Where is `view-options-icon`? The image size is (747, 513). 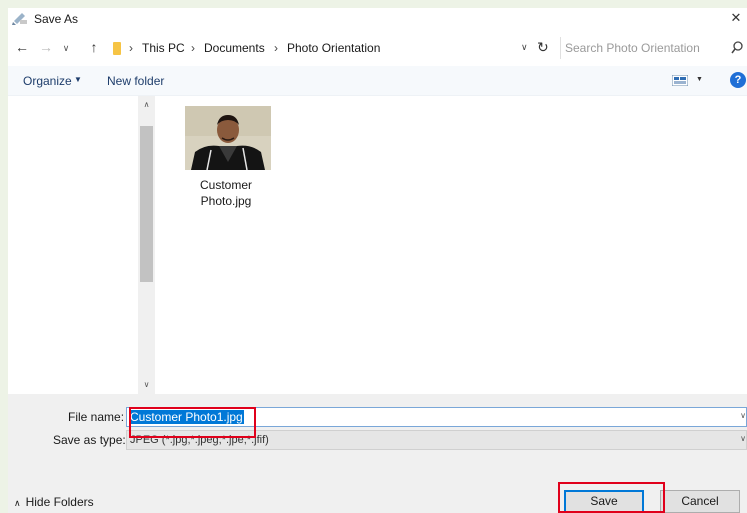
view-options-icon is located at coordinates (680, 80).